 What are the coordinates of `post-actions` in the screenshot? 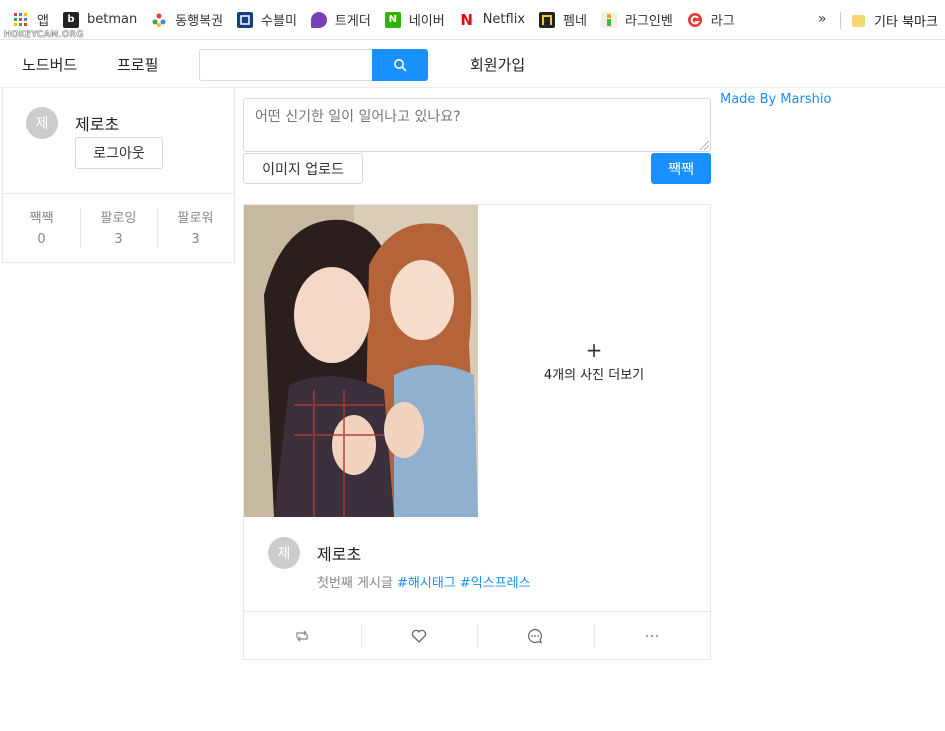 It's located at (477, 635).